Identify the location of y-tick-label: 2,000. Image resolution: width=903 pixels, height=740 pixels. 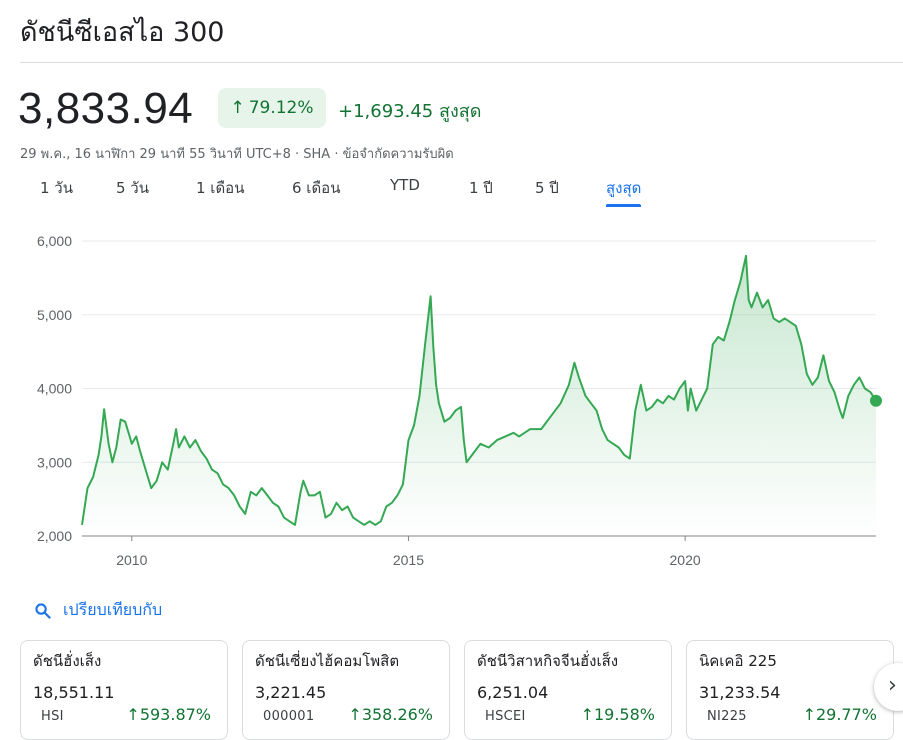
(54, 536).